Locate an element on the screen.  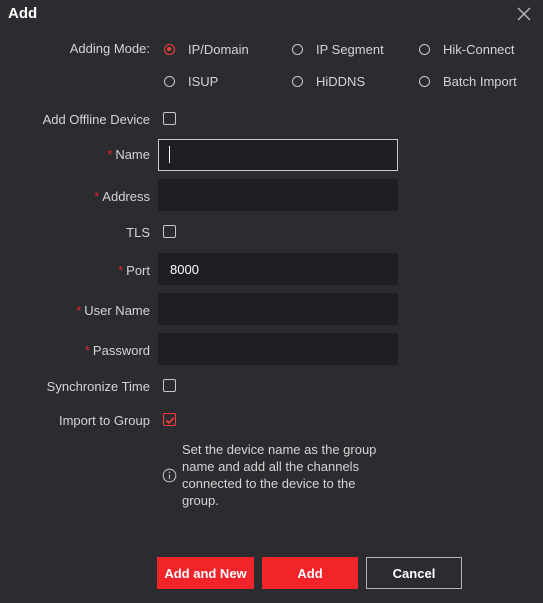
sync-time-label: Synchronize Time is located at coordinates (98, 386).